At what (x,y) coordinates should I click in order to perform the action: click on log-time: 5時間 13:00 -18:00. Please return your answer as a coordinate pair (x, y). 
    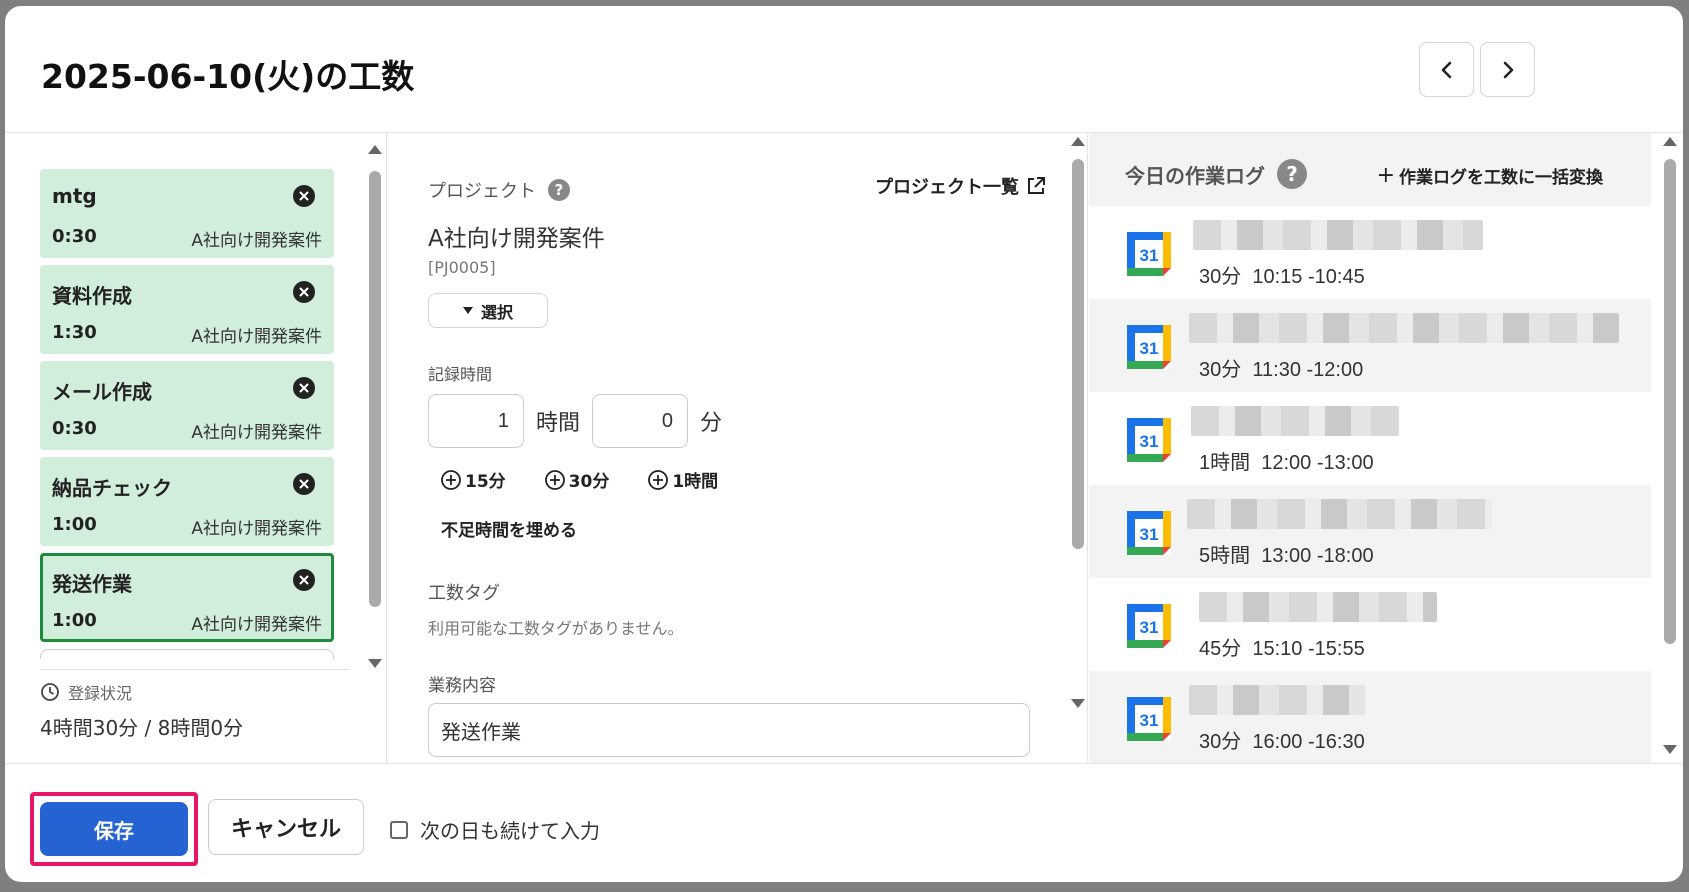
    Looking at the image, I should click on (1286, 553).